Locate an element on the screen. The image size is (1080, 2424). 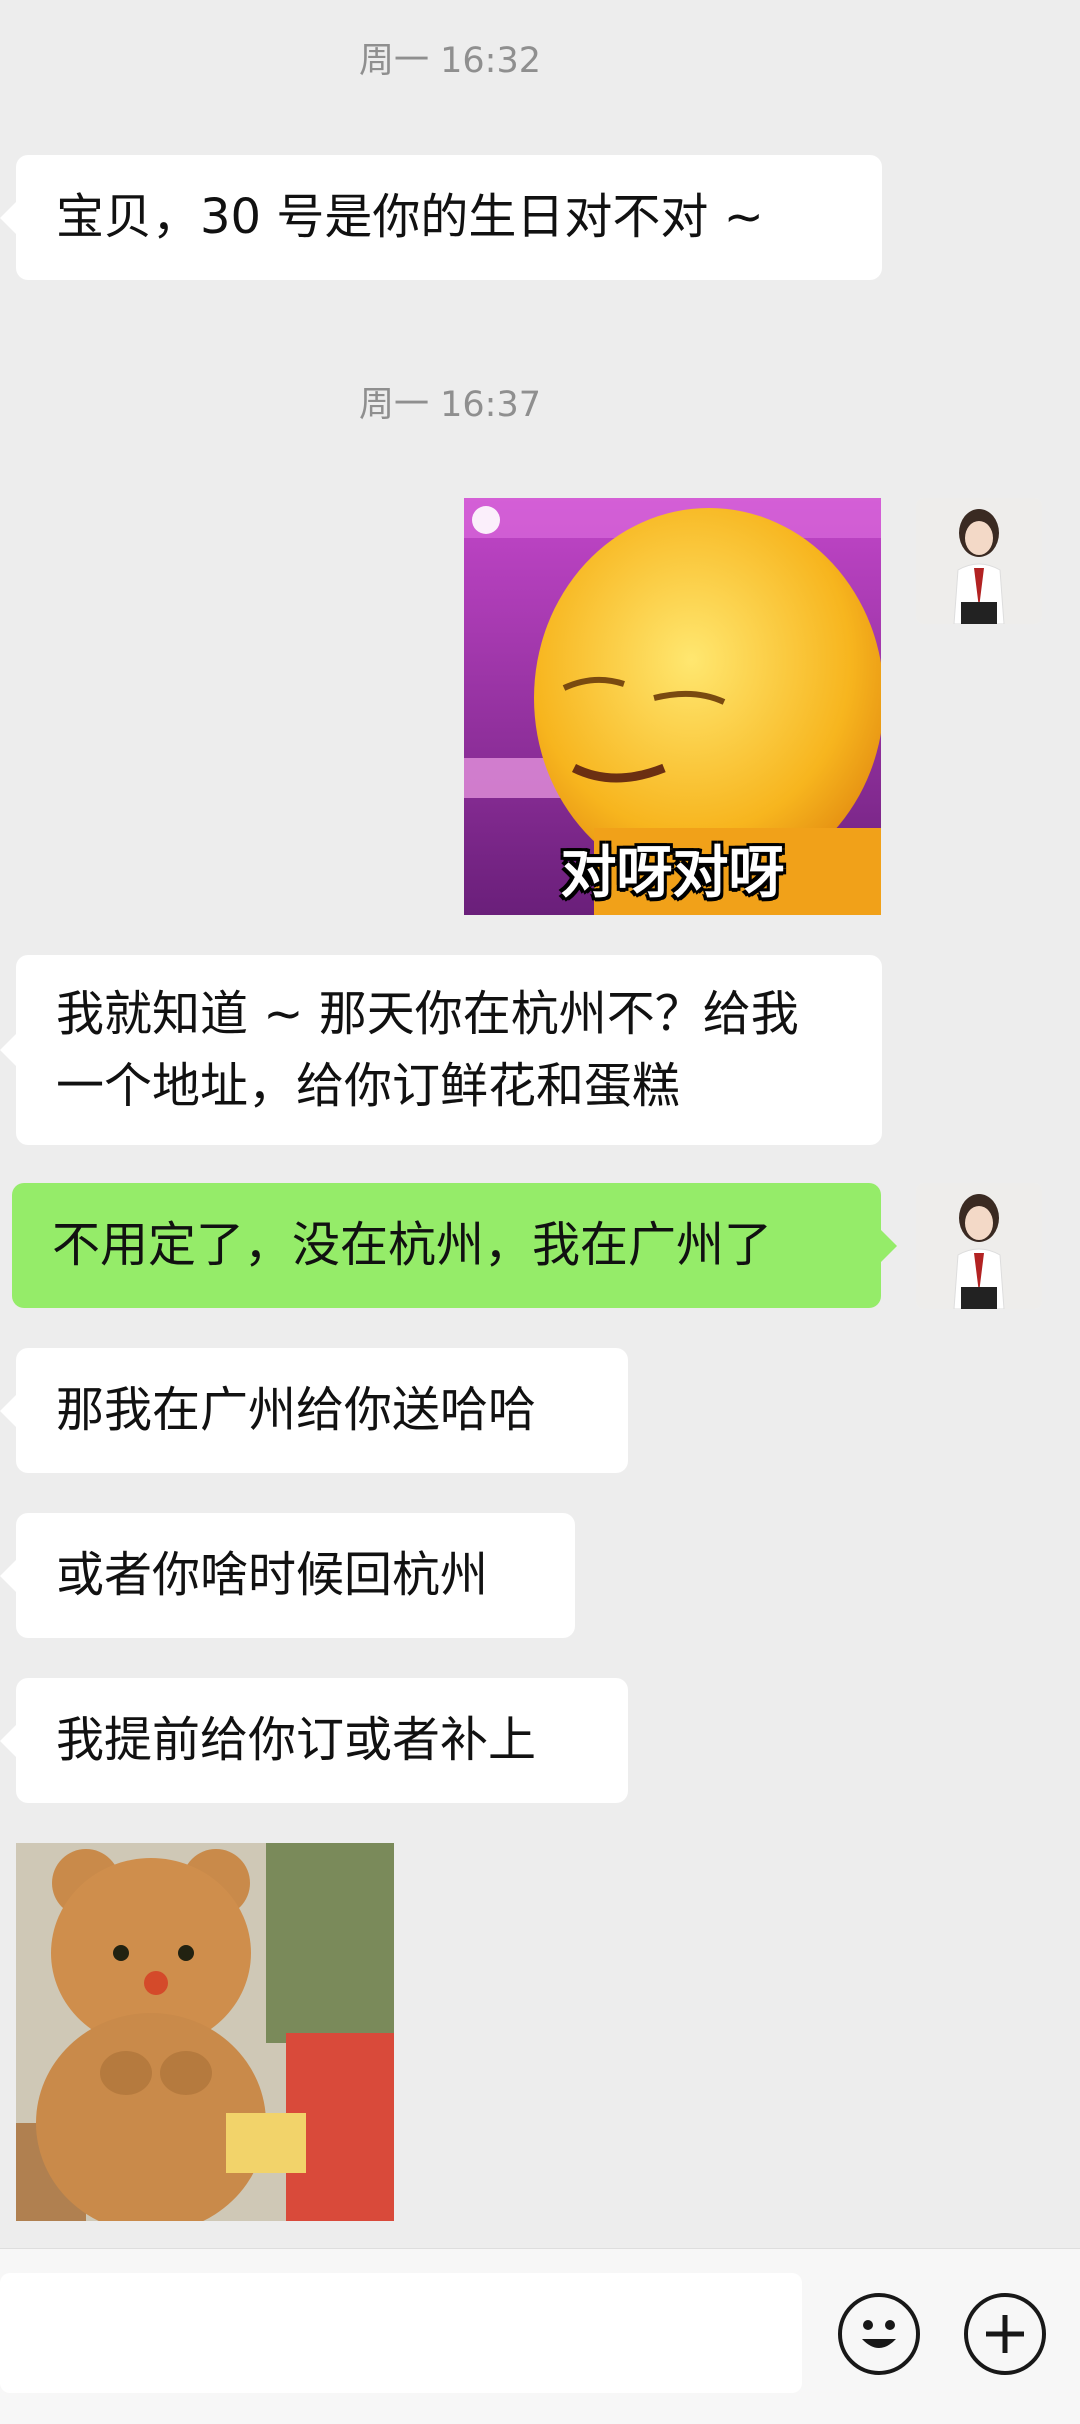
outgoing-message-bubble: 不用定了，没在杭州，我在广州了 is located at coordinates (454, 1245).